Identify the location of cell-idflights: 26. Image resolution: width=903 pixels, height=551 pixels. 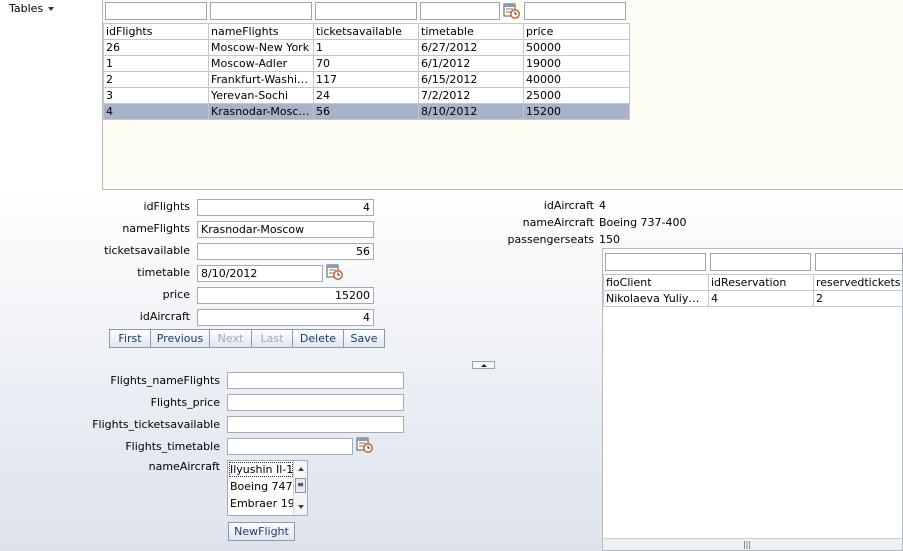
(156, 47).